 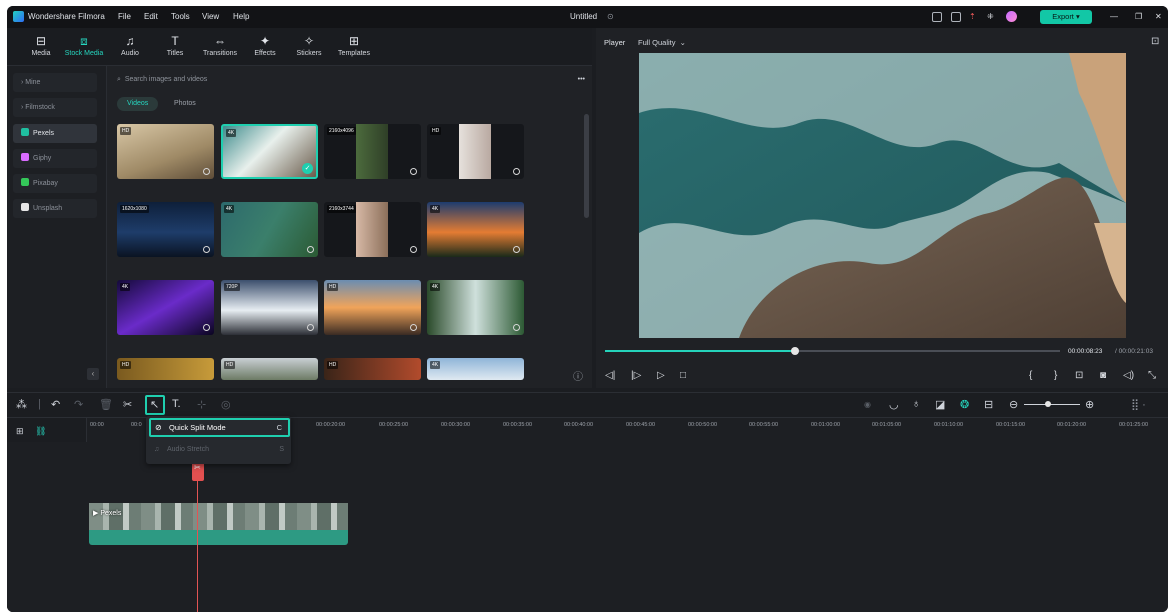 What do you see at coordinates (956, 17) in the screenshot?
I see `save-icon` at bounding box center [956, 17].